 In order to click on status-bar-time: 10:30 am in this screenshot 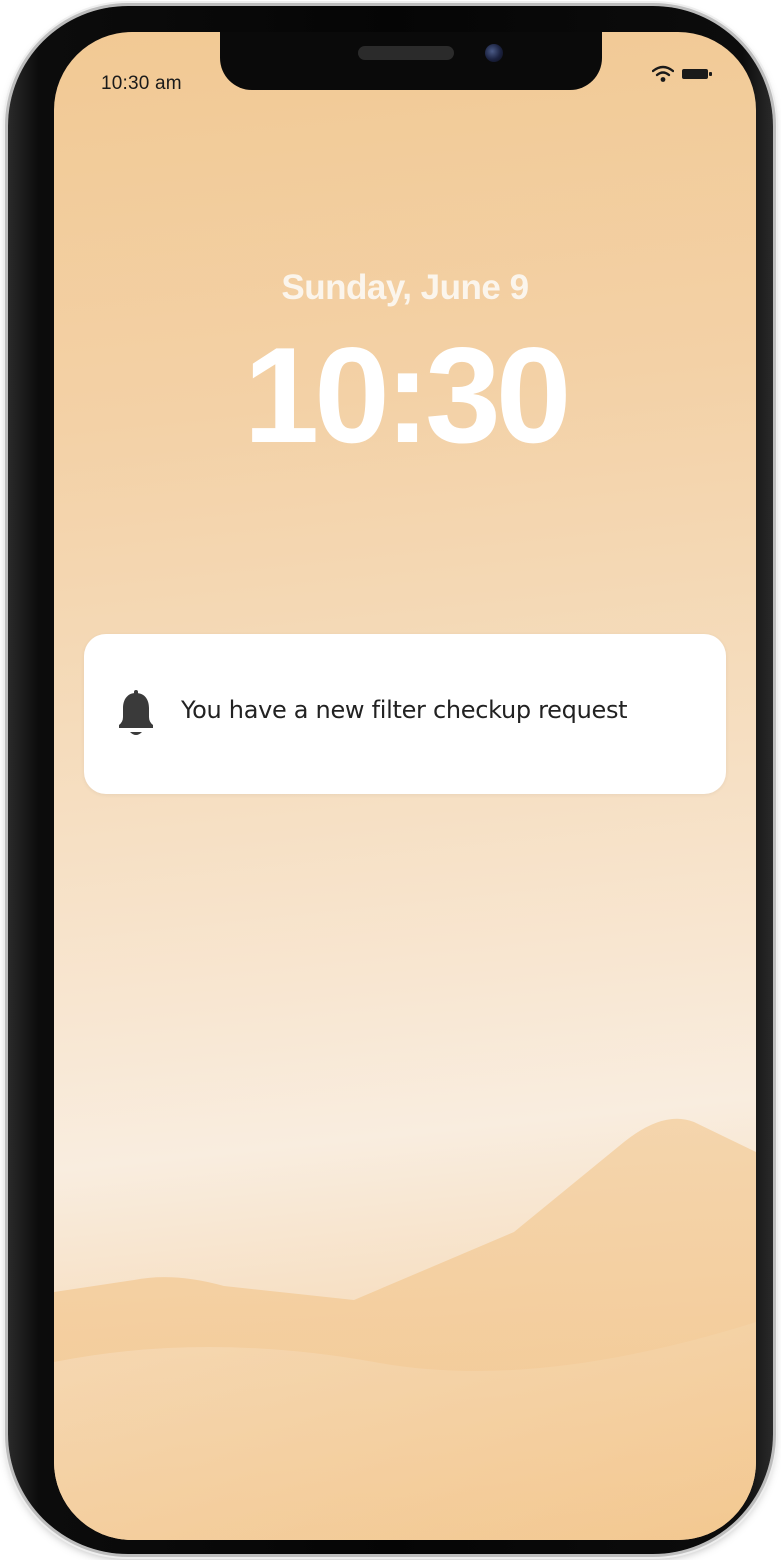, I will do `click(141, 83)`.